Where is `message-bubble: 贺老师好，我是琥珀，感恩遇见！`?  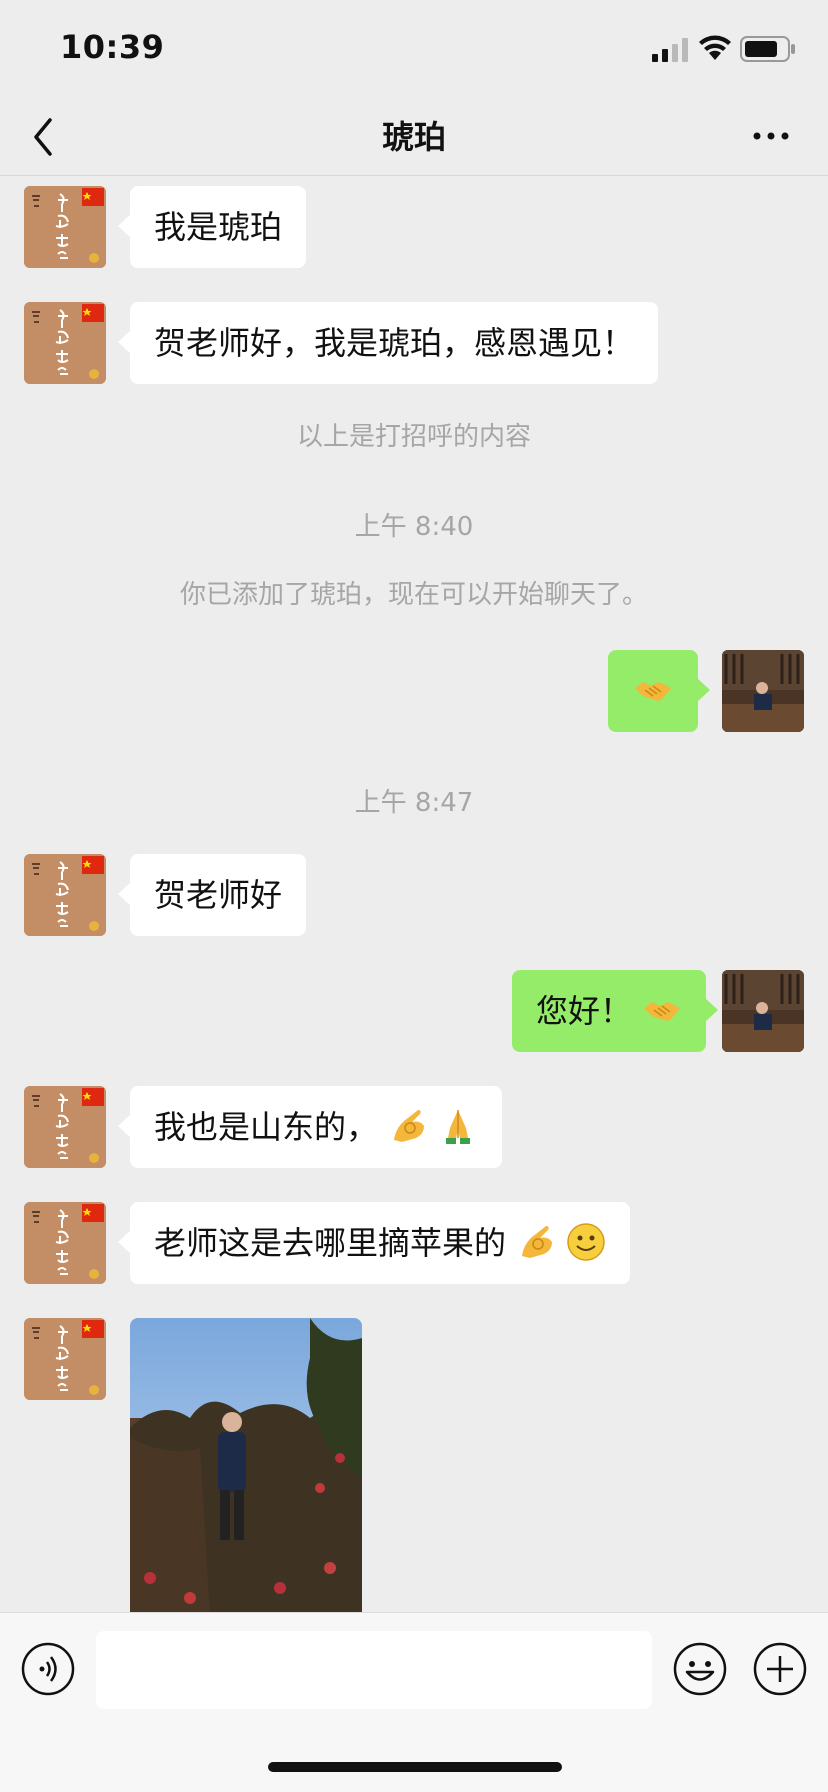
message-bubble: 贺老师好，我是琥珀，感恩遇见！ is located at coordinates (388, 343).